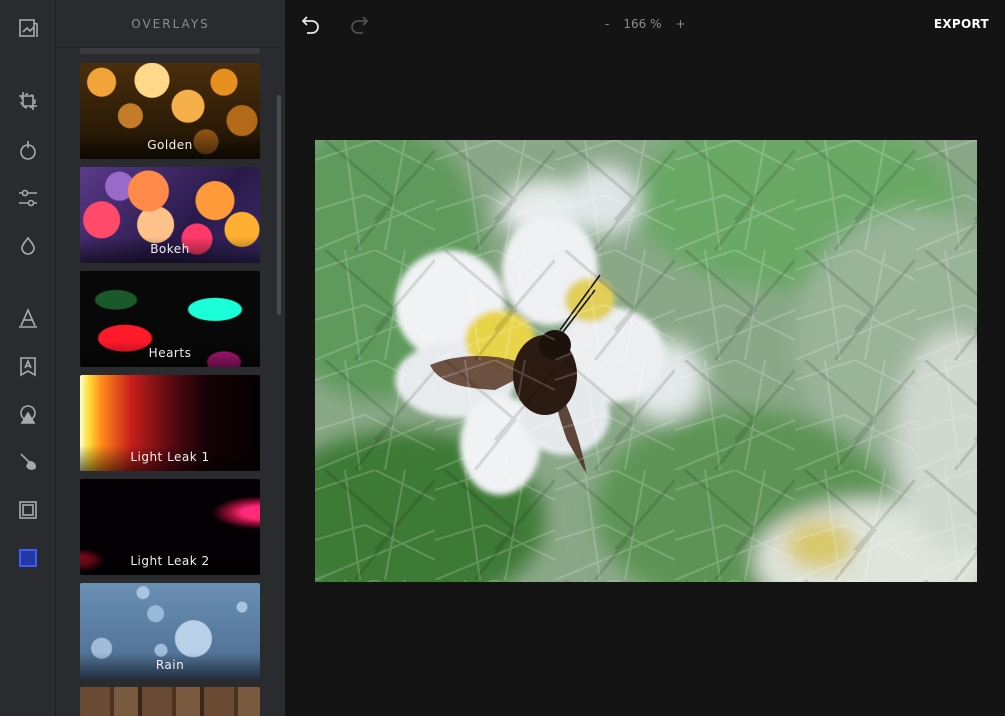  What do you see at coordinates (28, 198) in the screenshot?
I see `adjust-sliders-icon` at bounding box center [28, 198].